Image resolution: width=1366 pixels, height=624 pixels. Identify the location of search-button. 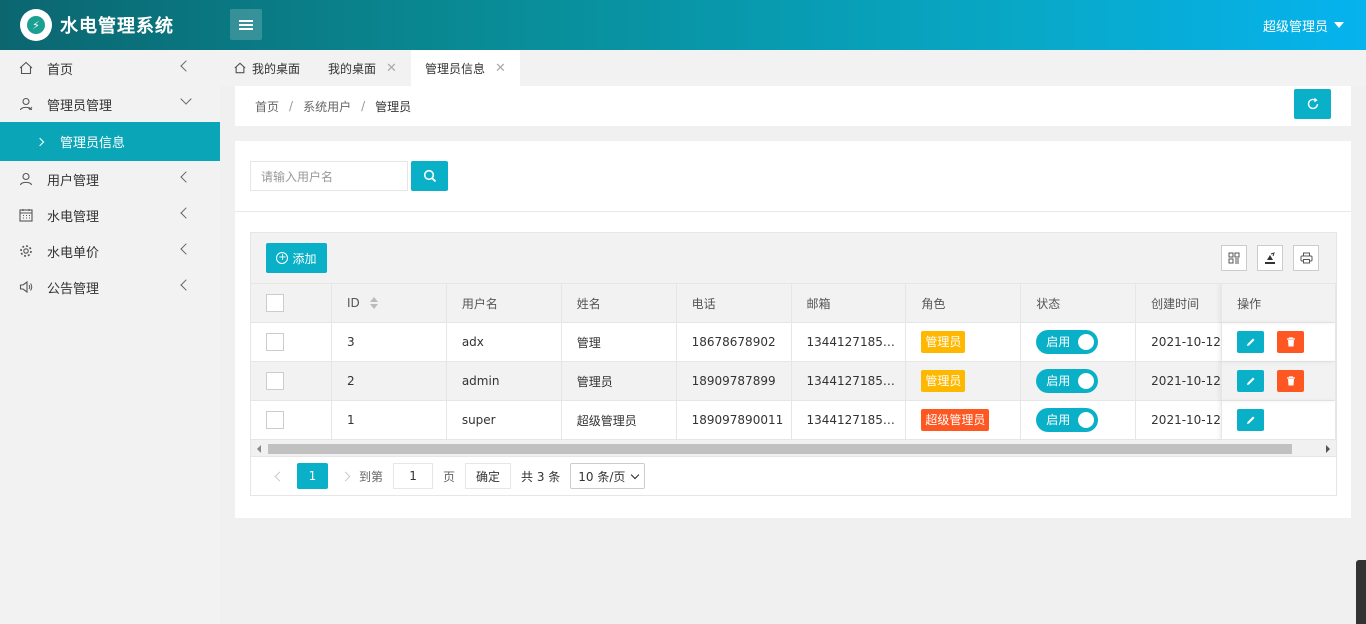
(429, 176).